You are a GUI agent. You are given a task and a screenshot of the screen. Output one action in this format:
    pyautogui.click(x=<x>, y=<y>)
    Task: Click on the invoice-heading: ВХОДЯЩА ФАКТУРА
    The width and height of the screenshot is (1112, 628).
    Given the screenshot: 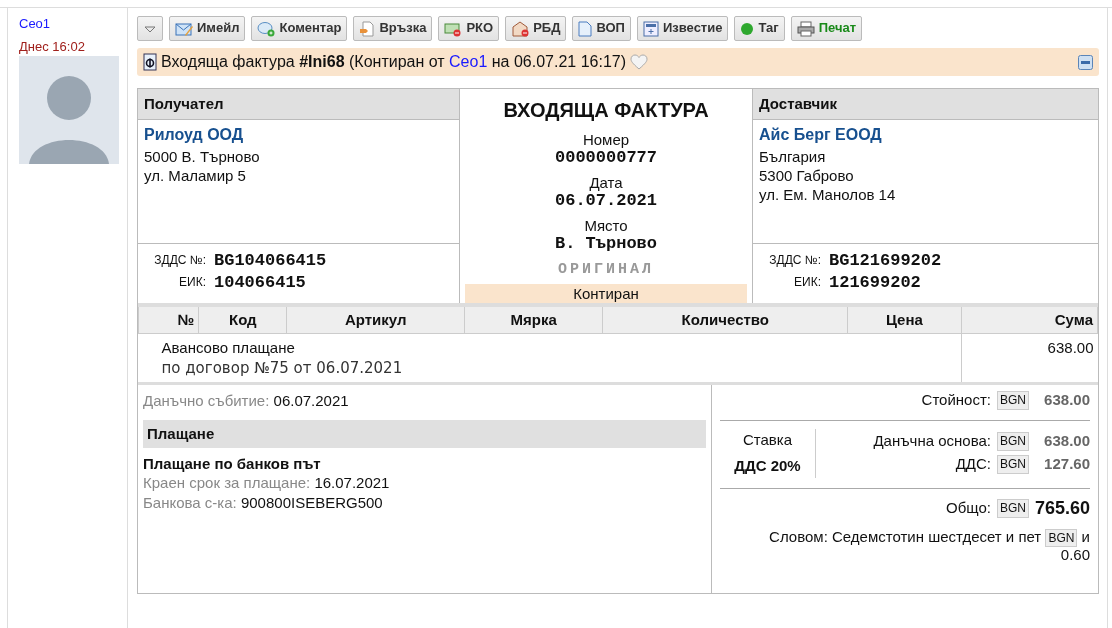 What is the action you would take?
    pyautogui.click(x=606, y=110)
    